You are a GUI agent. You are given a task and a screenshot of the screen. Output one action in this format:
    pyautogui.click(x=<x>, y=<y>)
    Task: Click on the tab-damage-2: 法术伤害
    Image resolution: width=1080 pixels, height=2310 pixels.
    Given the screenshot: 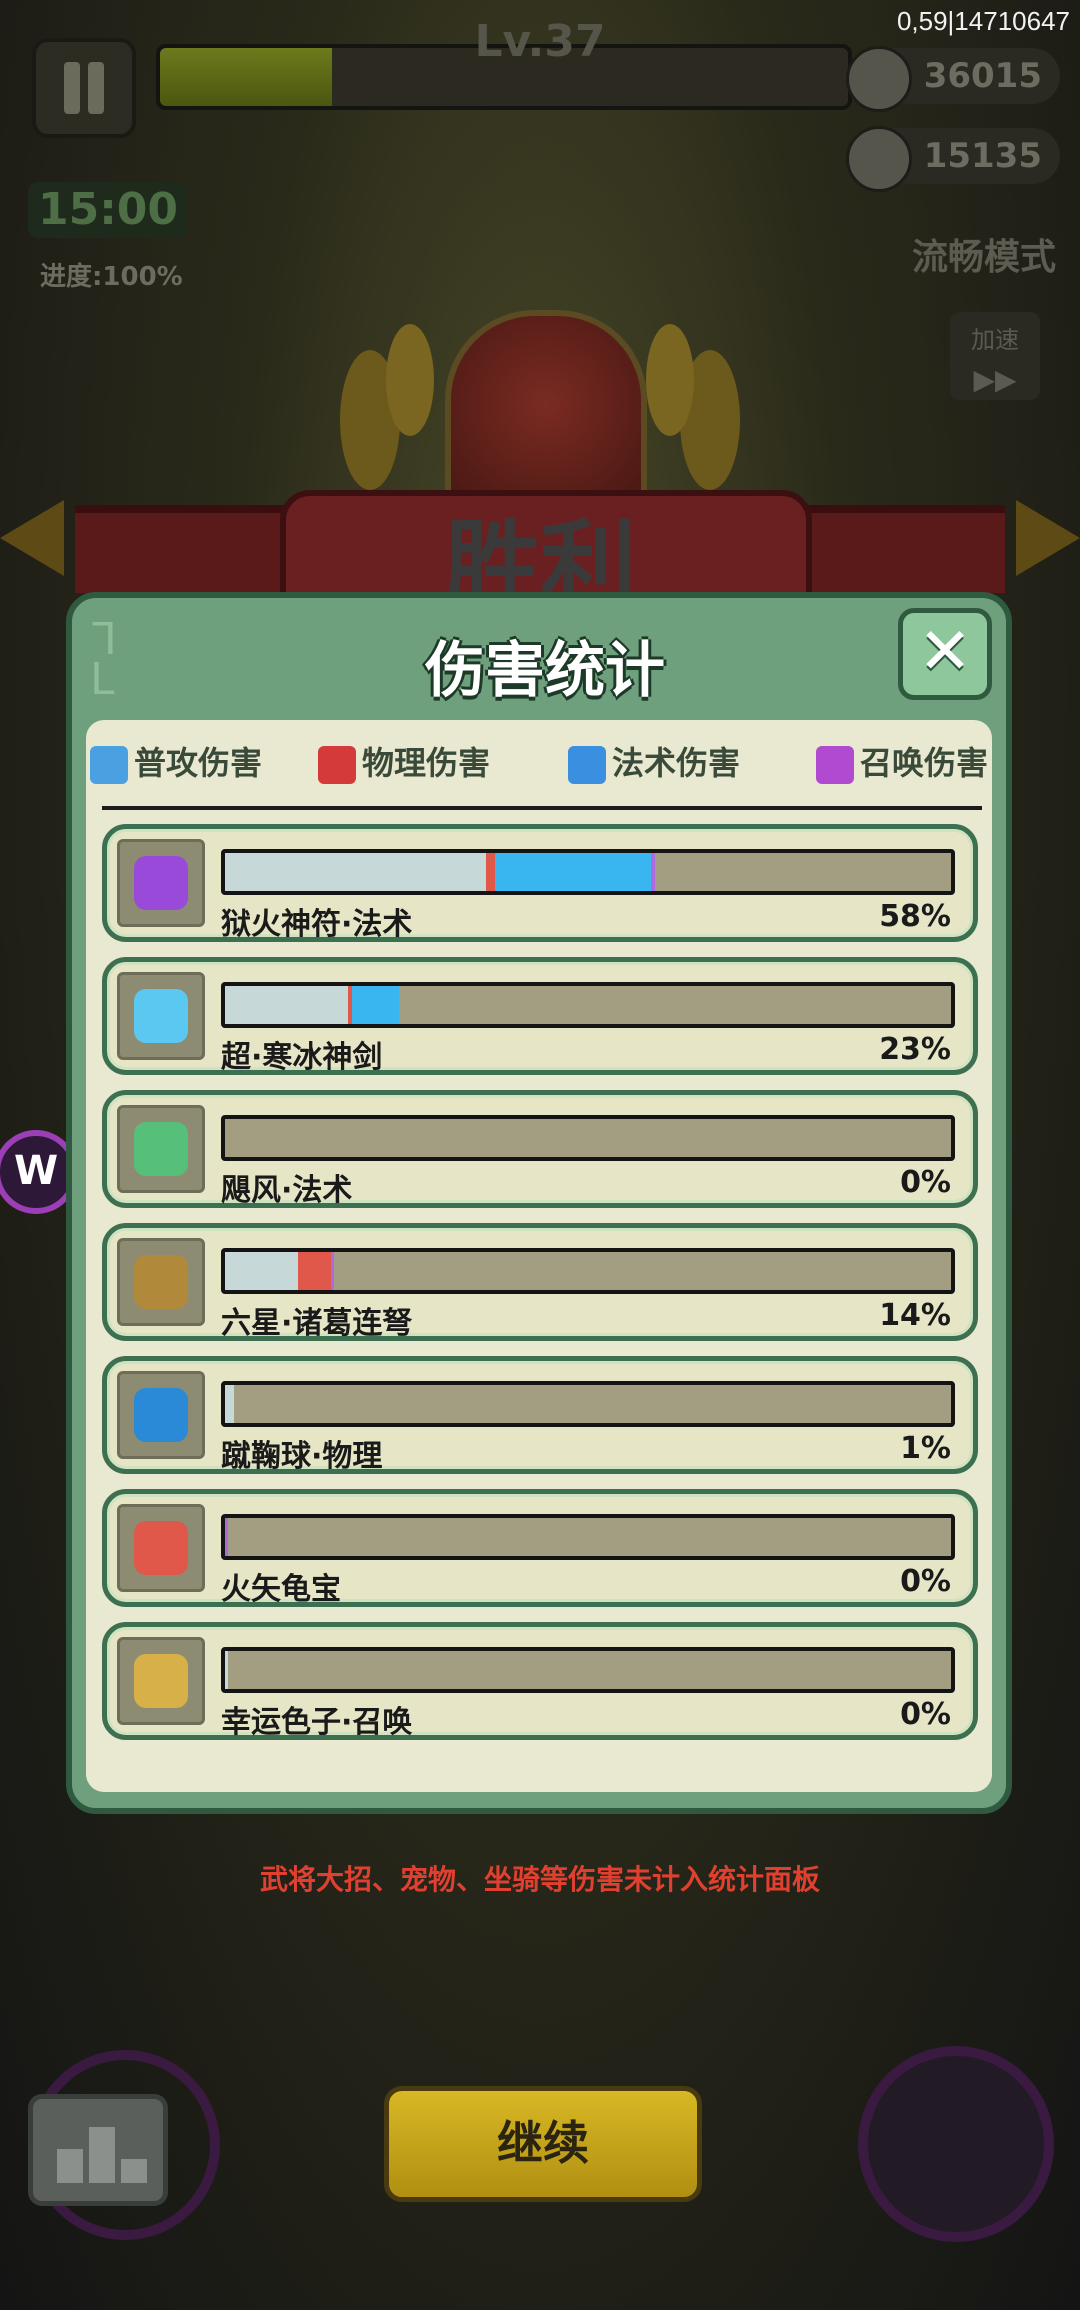 What is the action you would take?
    pyautogui.click(x=654, y=763)
    